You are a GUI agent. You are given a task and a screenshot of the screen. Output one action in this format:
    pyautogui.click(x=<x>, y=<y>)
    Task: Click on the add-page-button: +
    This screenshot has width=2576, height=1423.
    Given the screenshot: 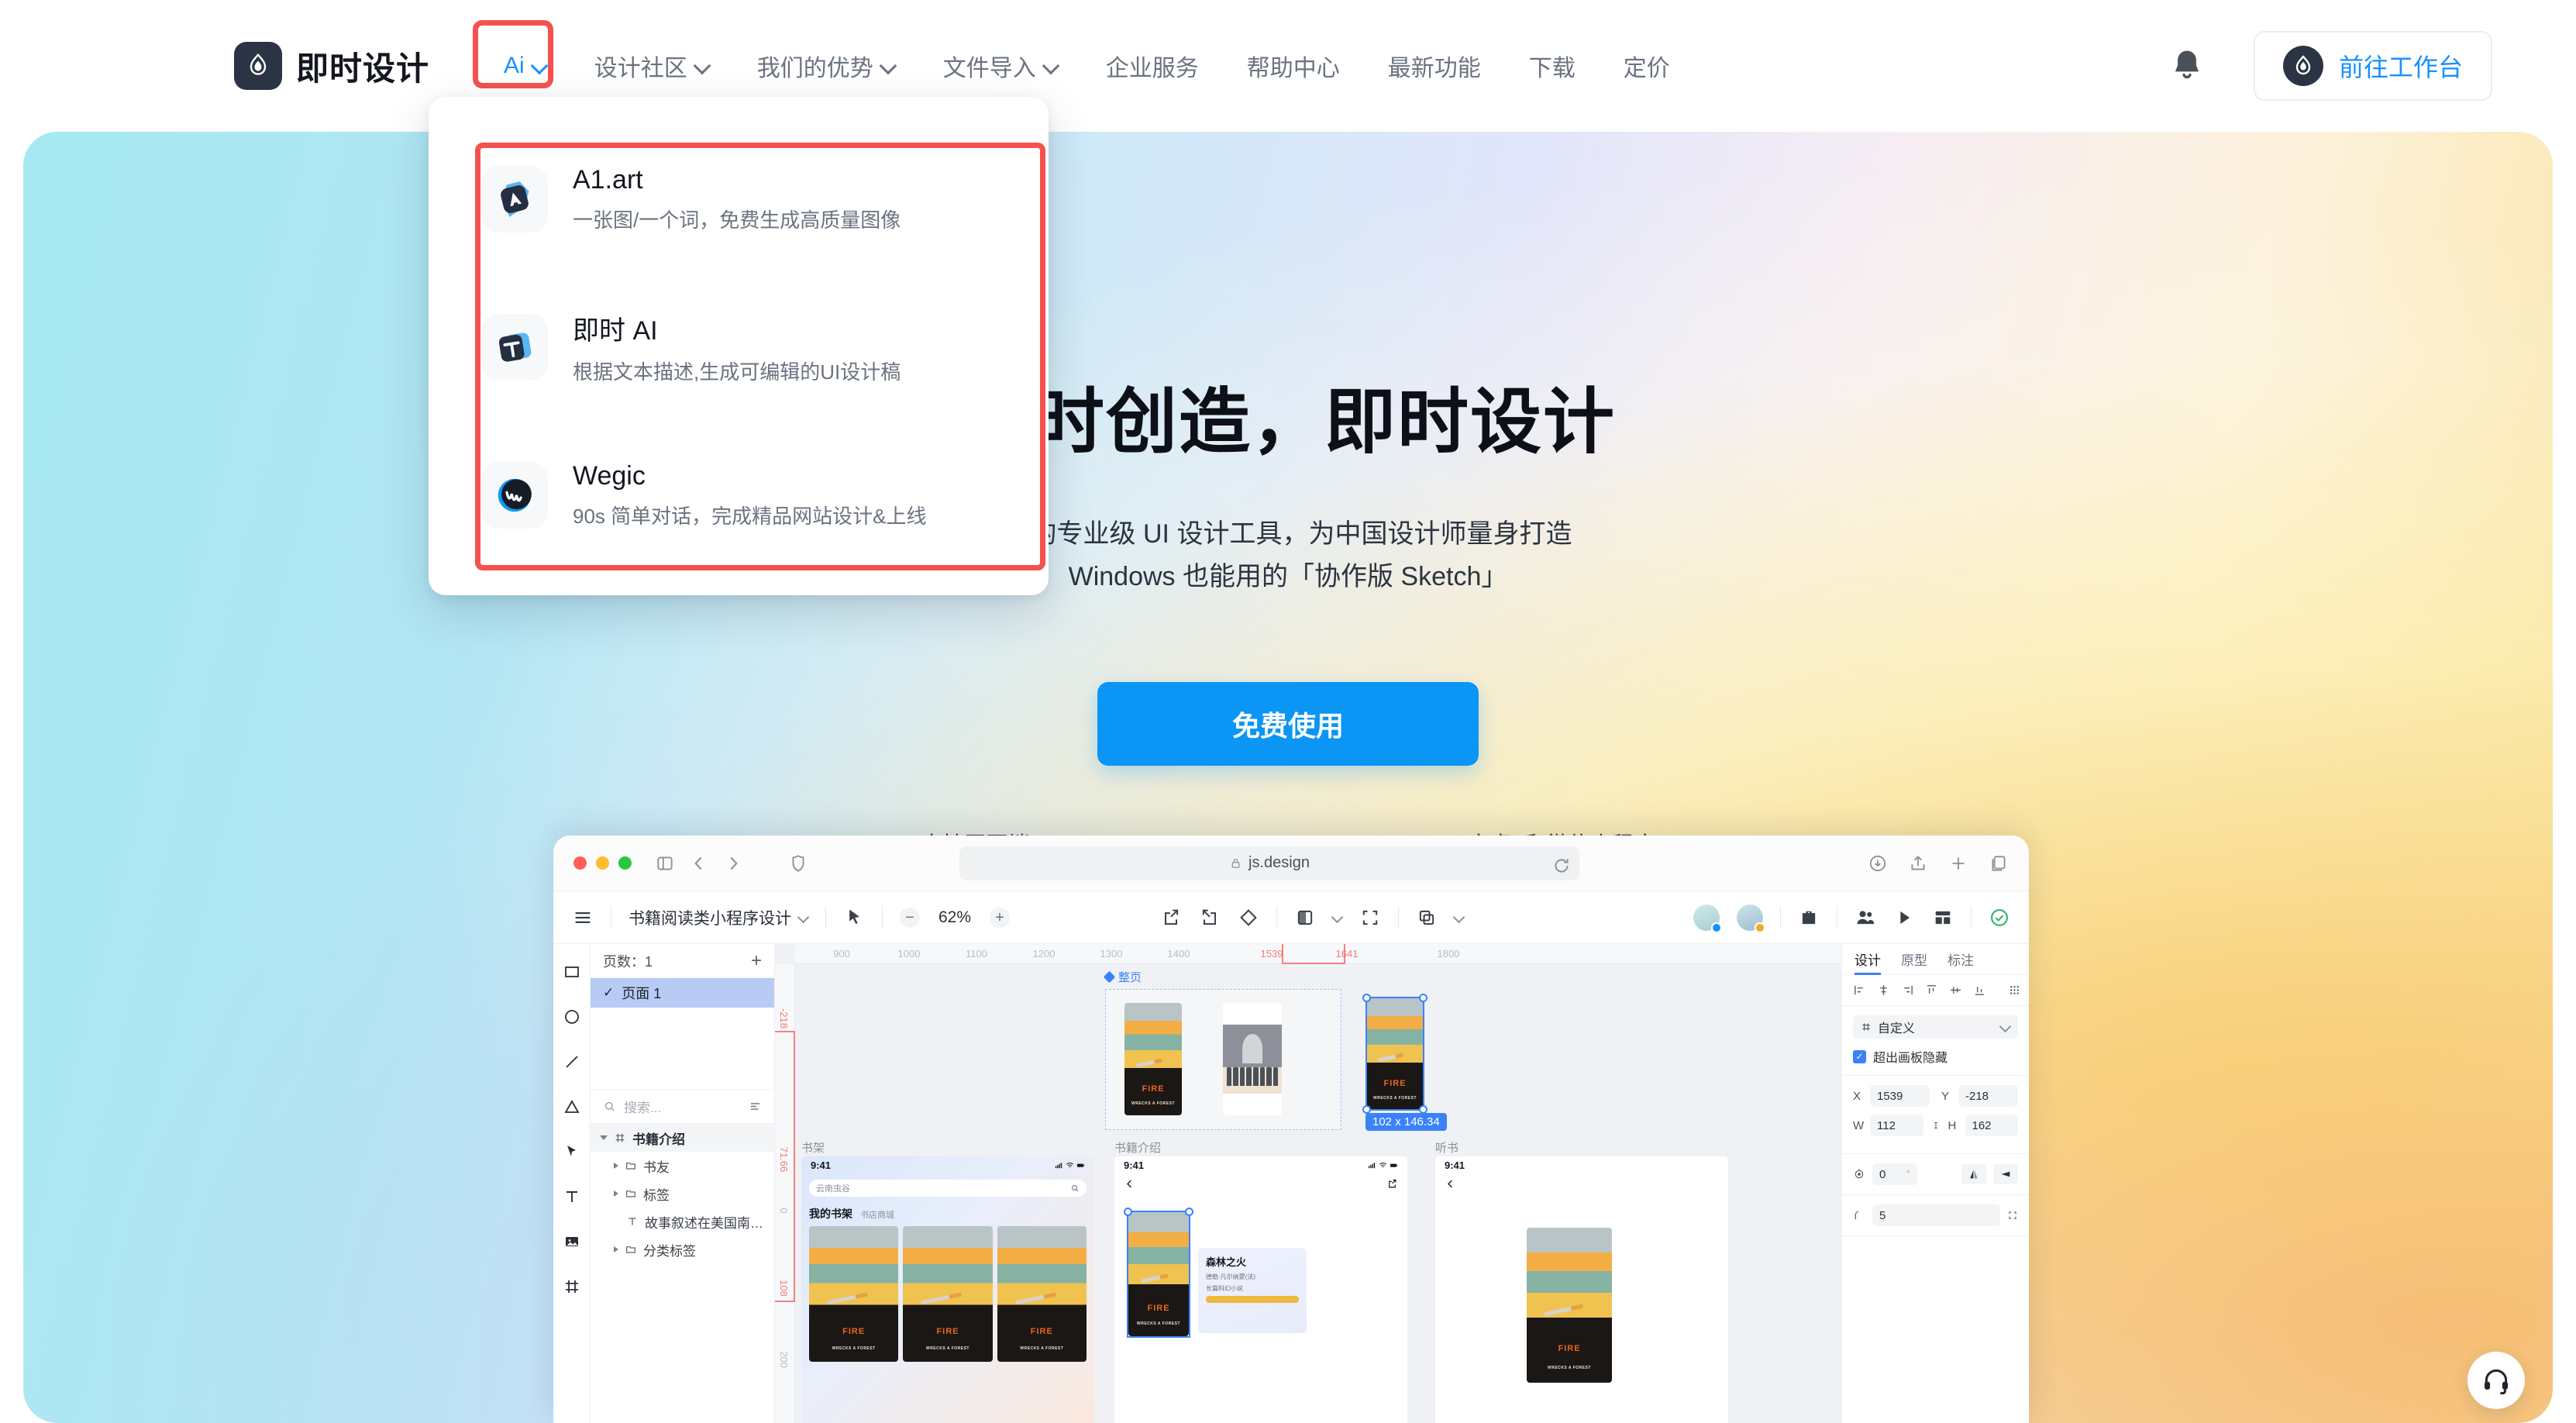 What is the action you would take?
    pyautogui.click(x=756, y=960)
    